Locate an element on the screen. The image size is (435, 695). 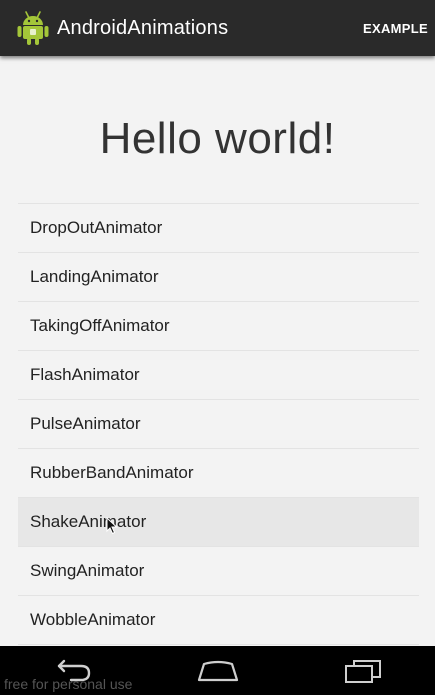
app-title: AndroidAnimations is located at coordinates (143, 27).